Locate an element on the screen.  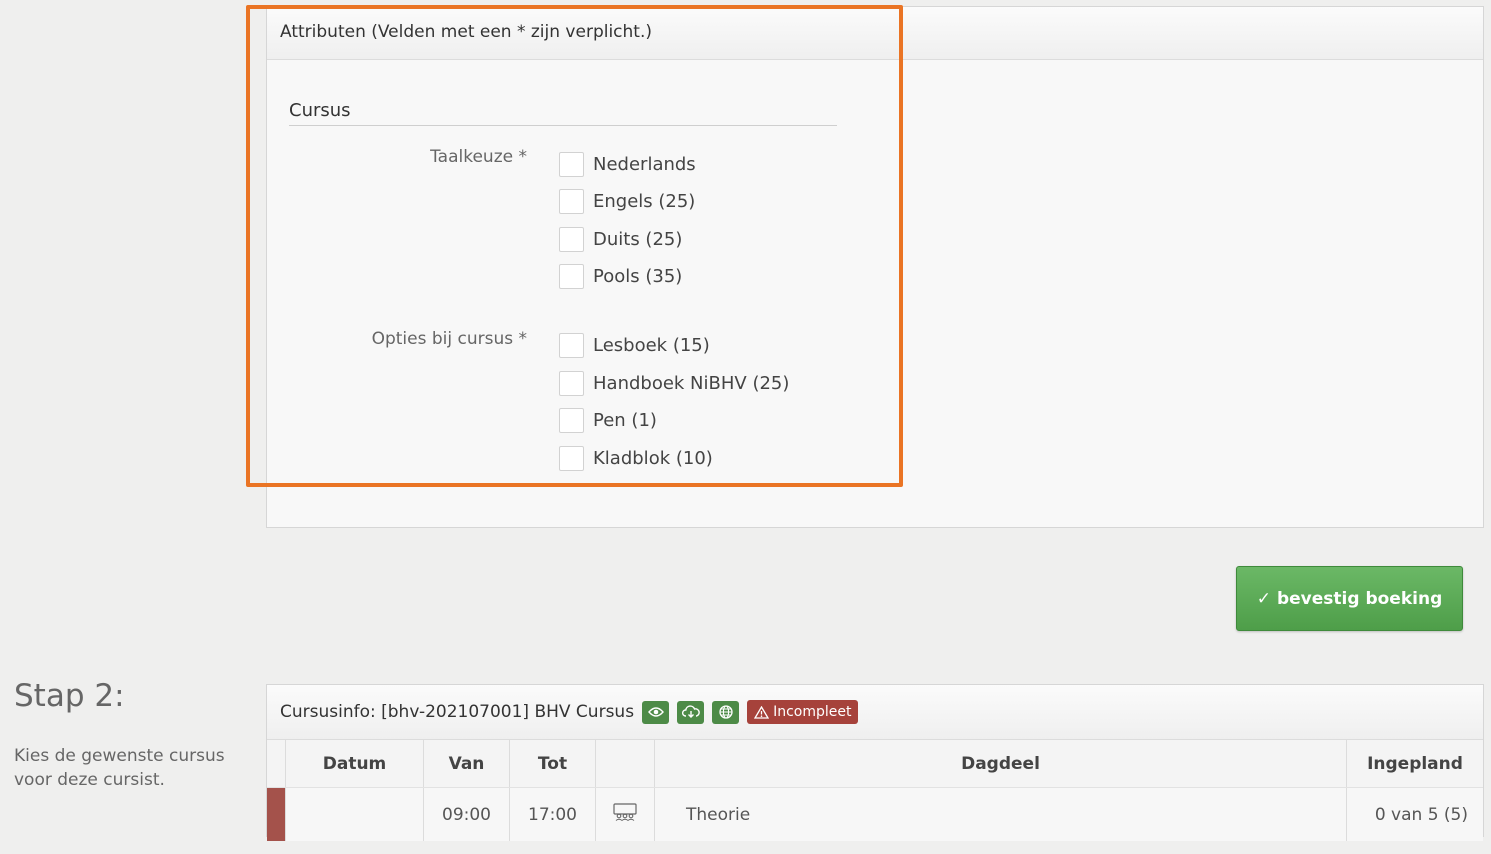
option-label: Nederlands is located at coordinates (644, 164).